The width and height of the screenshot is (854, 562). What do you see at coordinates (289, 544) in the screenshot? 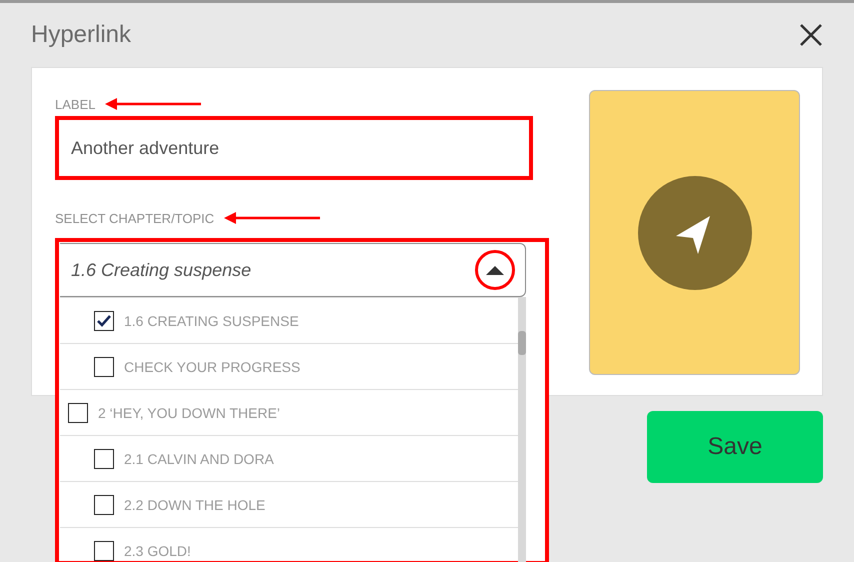
I see `topic-option: 2.3 GOLD!` at bounding box center [289, 544].